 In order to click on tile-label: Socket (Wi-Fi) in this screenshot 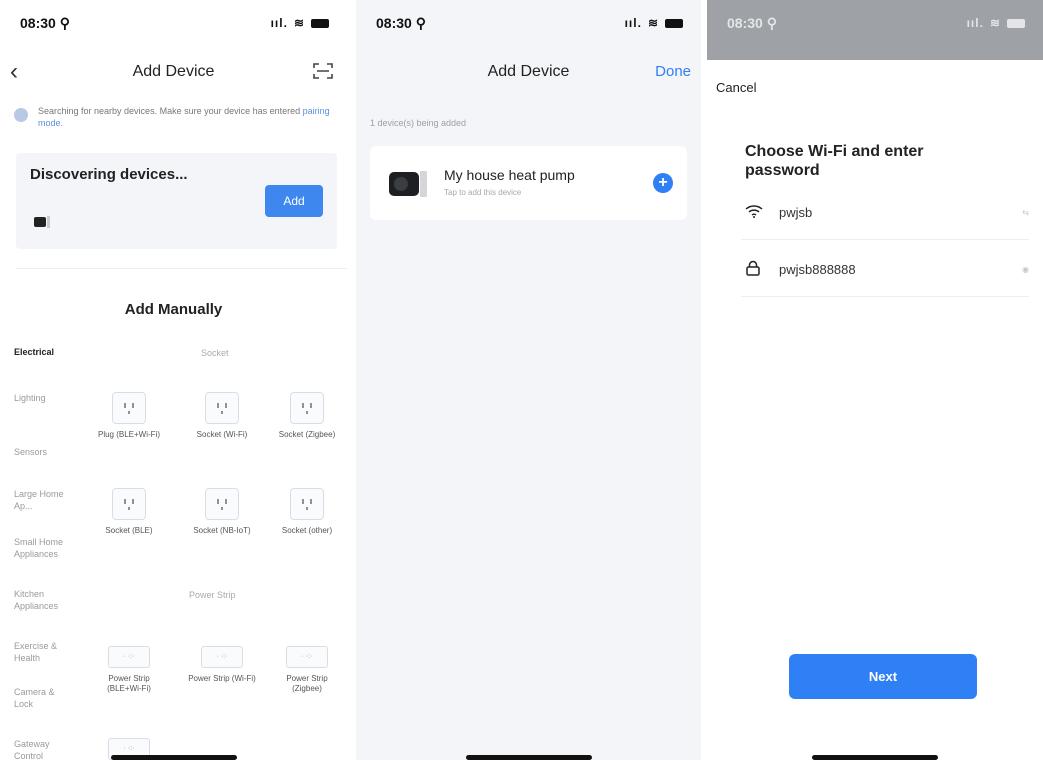, I will do `click(222, 434)`.